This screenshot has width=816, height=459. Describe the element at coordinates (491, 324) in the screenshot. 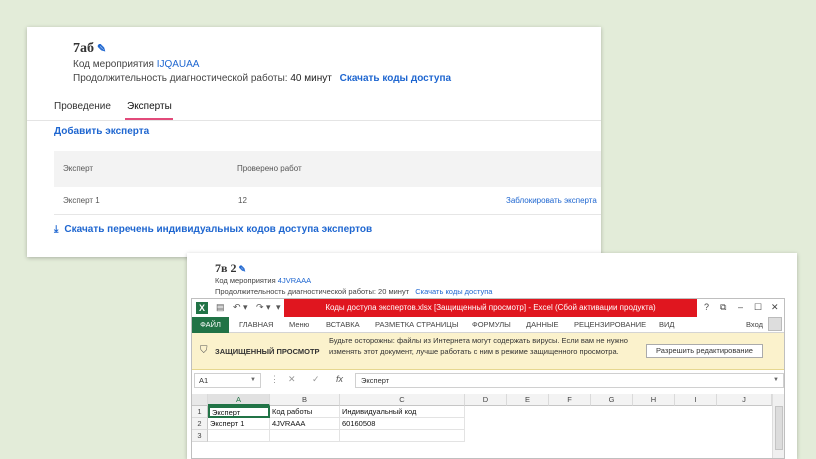

I see `tab-formulas: ФОРМУЛЫ` at that location.